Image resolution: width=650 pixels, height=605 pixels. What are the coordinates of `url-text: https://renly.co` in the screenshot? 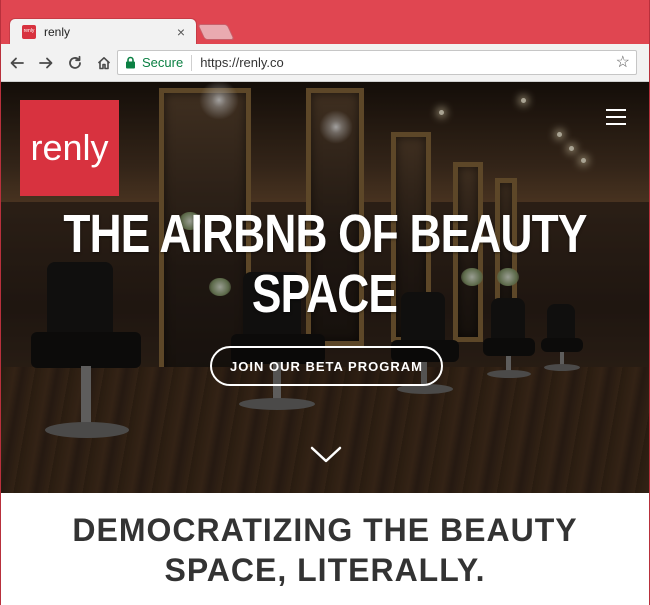 It's located at (407, 62).